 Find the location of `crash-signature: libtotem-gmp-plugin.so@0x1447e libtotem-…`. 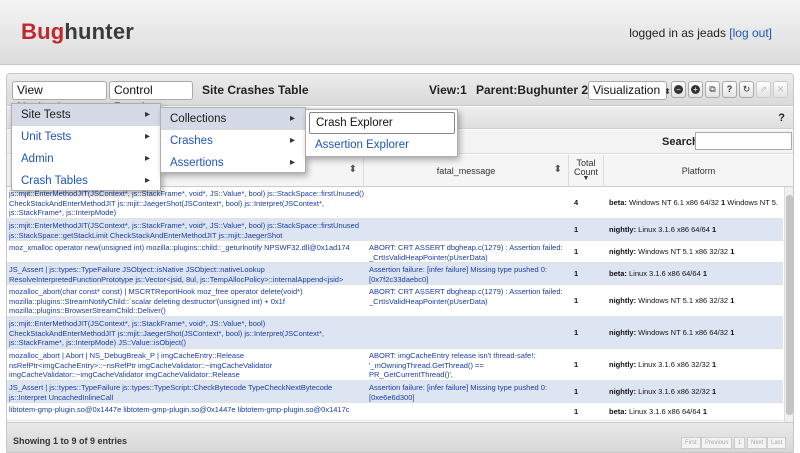

crash-signature: libtotem-gmp-plugin.so@0x1447e libtotem-… is located at coordinates (179, 409).